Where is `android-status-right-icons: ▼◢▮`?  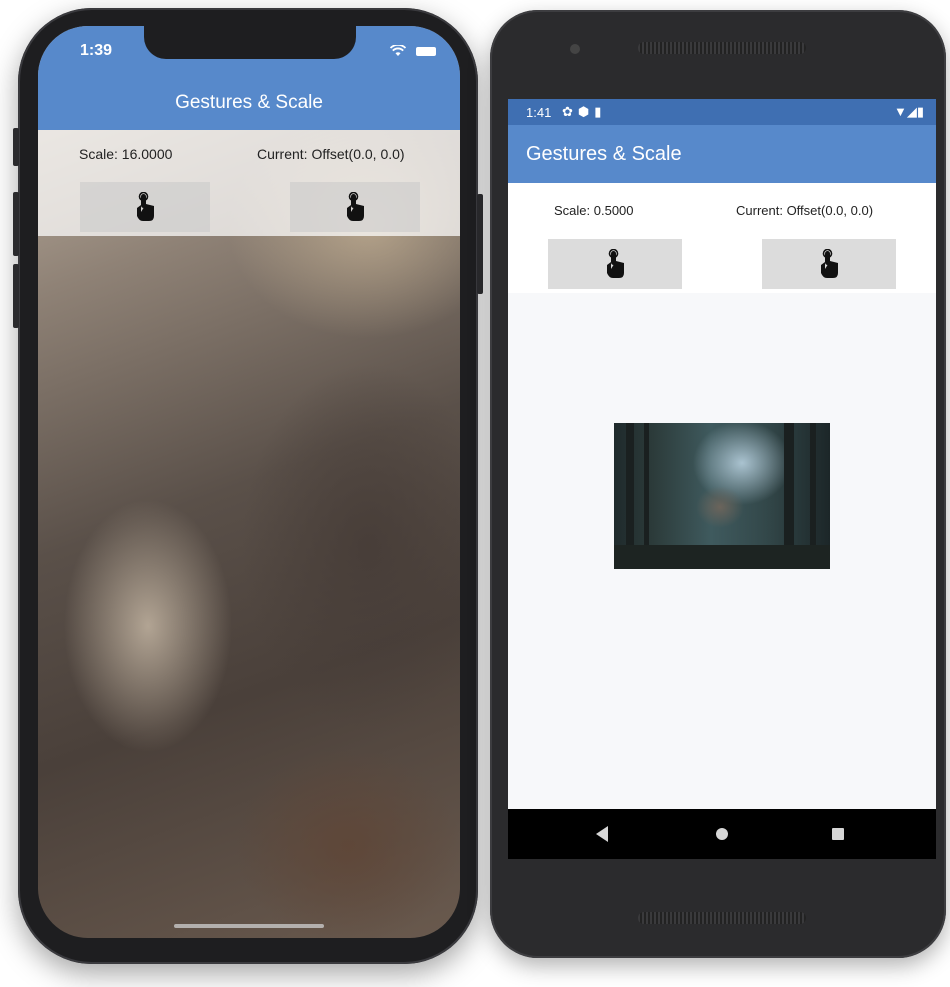 android-status-right-icons: ▼◢▮ is located at coordinates (909, 112).